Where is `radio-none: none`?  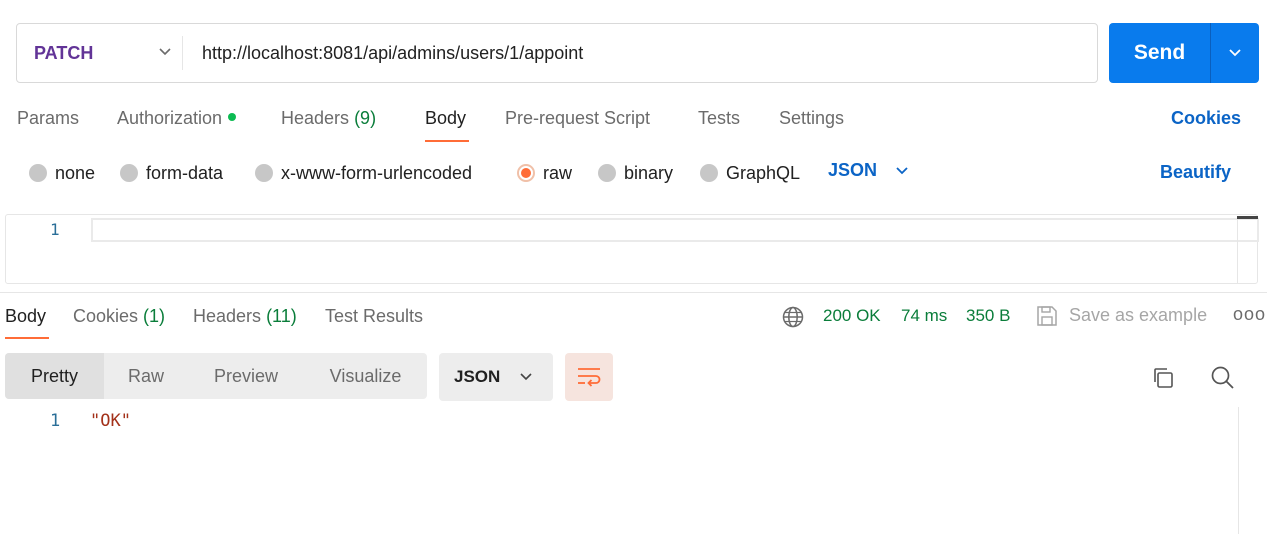 radio-none: none is located at coordinates (62, 173).